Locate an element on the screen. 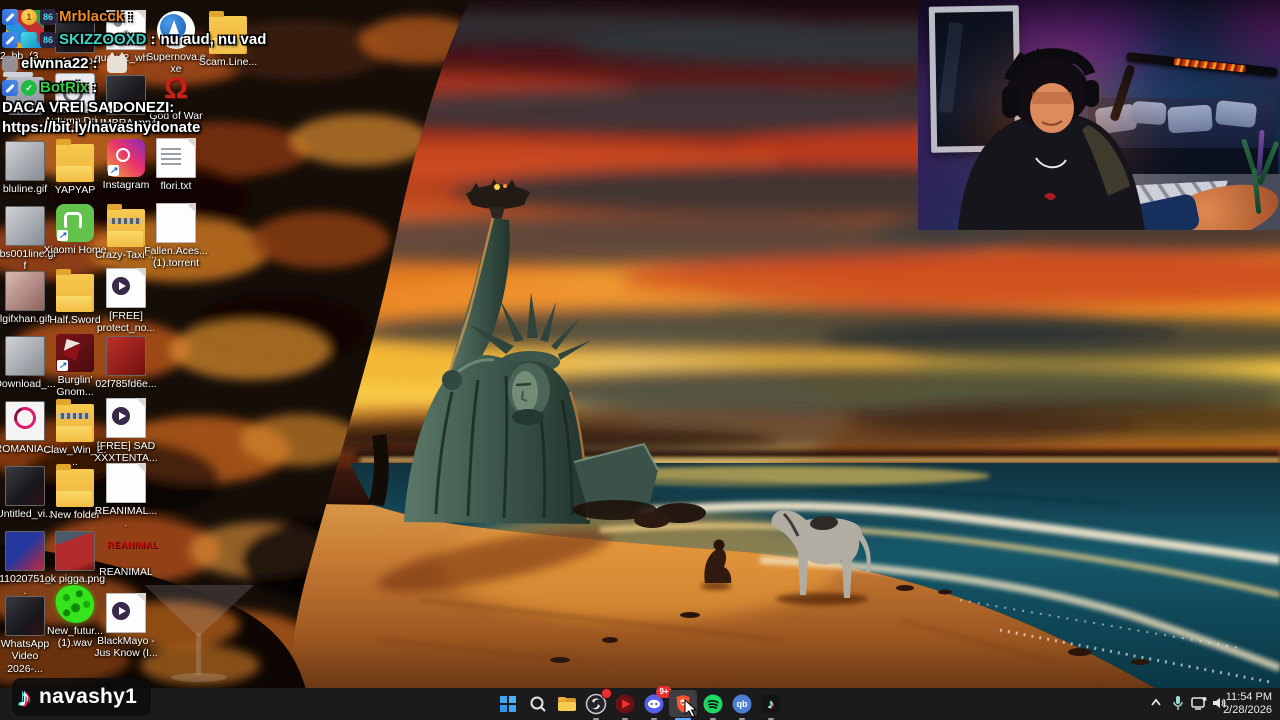 Image resolution: width=1280 pixels, height=720 pixels. stream-watermark: ♪ navashy1 is located at coordinates (82, 697).